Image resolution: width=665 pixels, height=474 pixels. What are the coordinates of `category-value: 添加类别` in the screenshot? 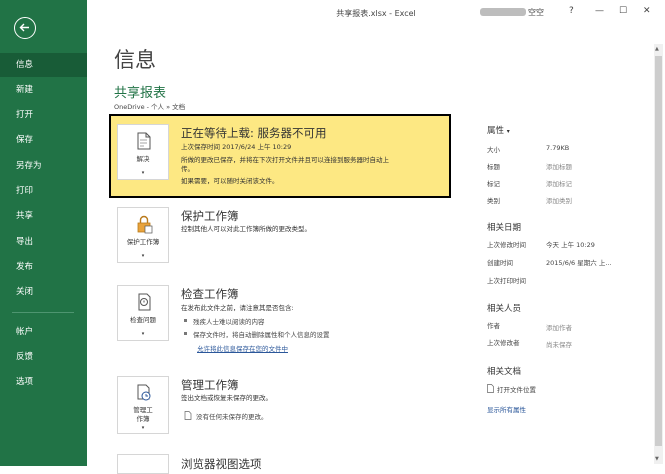 It's located at (559, 200).